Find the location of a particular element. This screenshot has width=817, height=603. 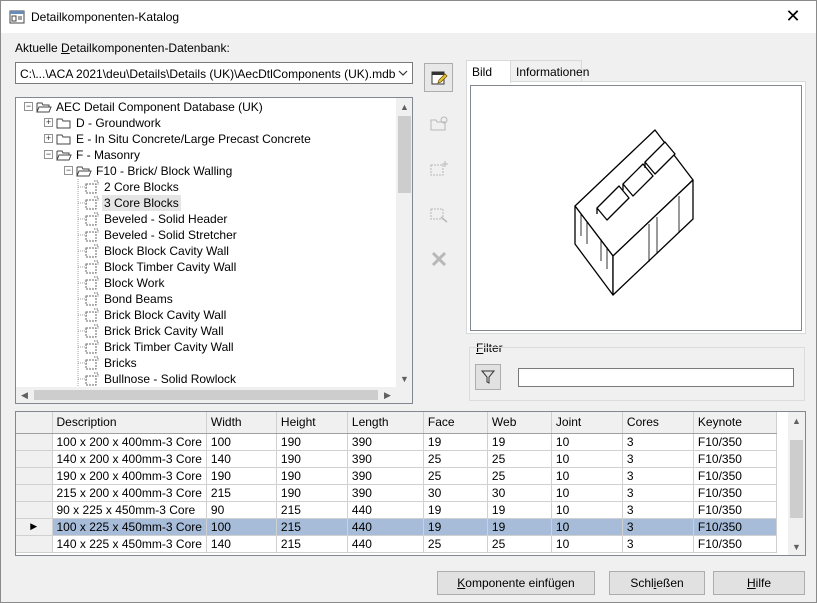

tree-node: 3 Core Blocks is located at coordinates (205, 203).